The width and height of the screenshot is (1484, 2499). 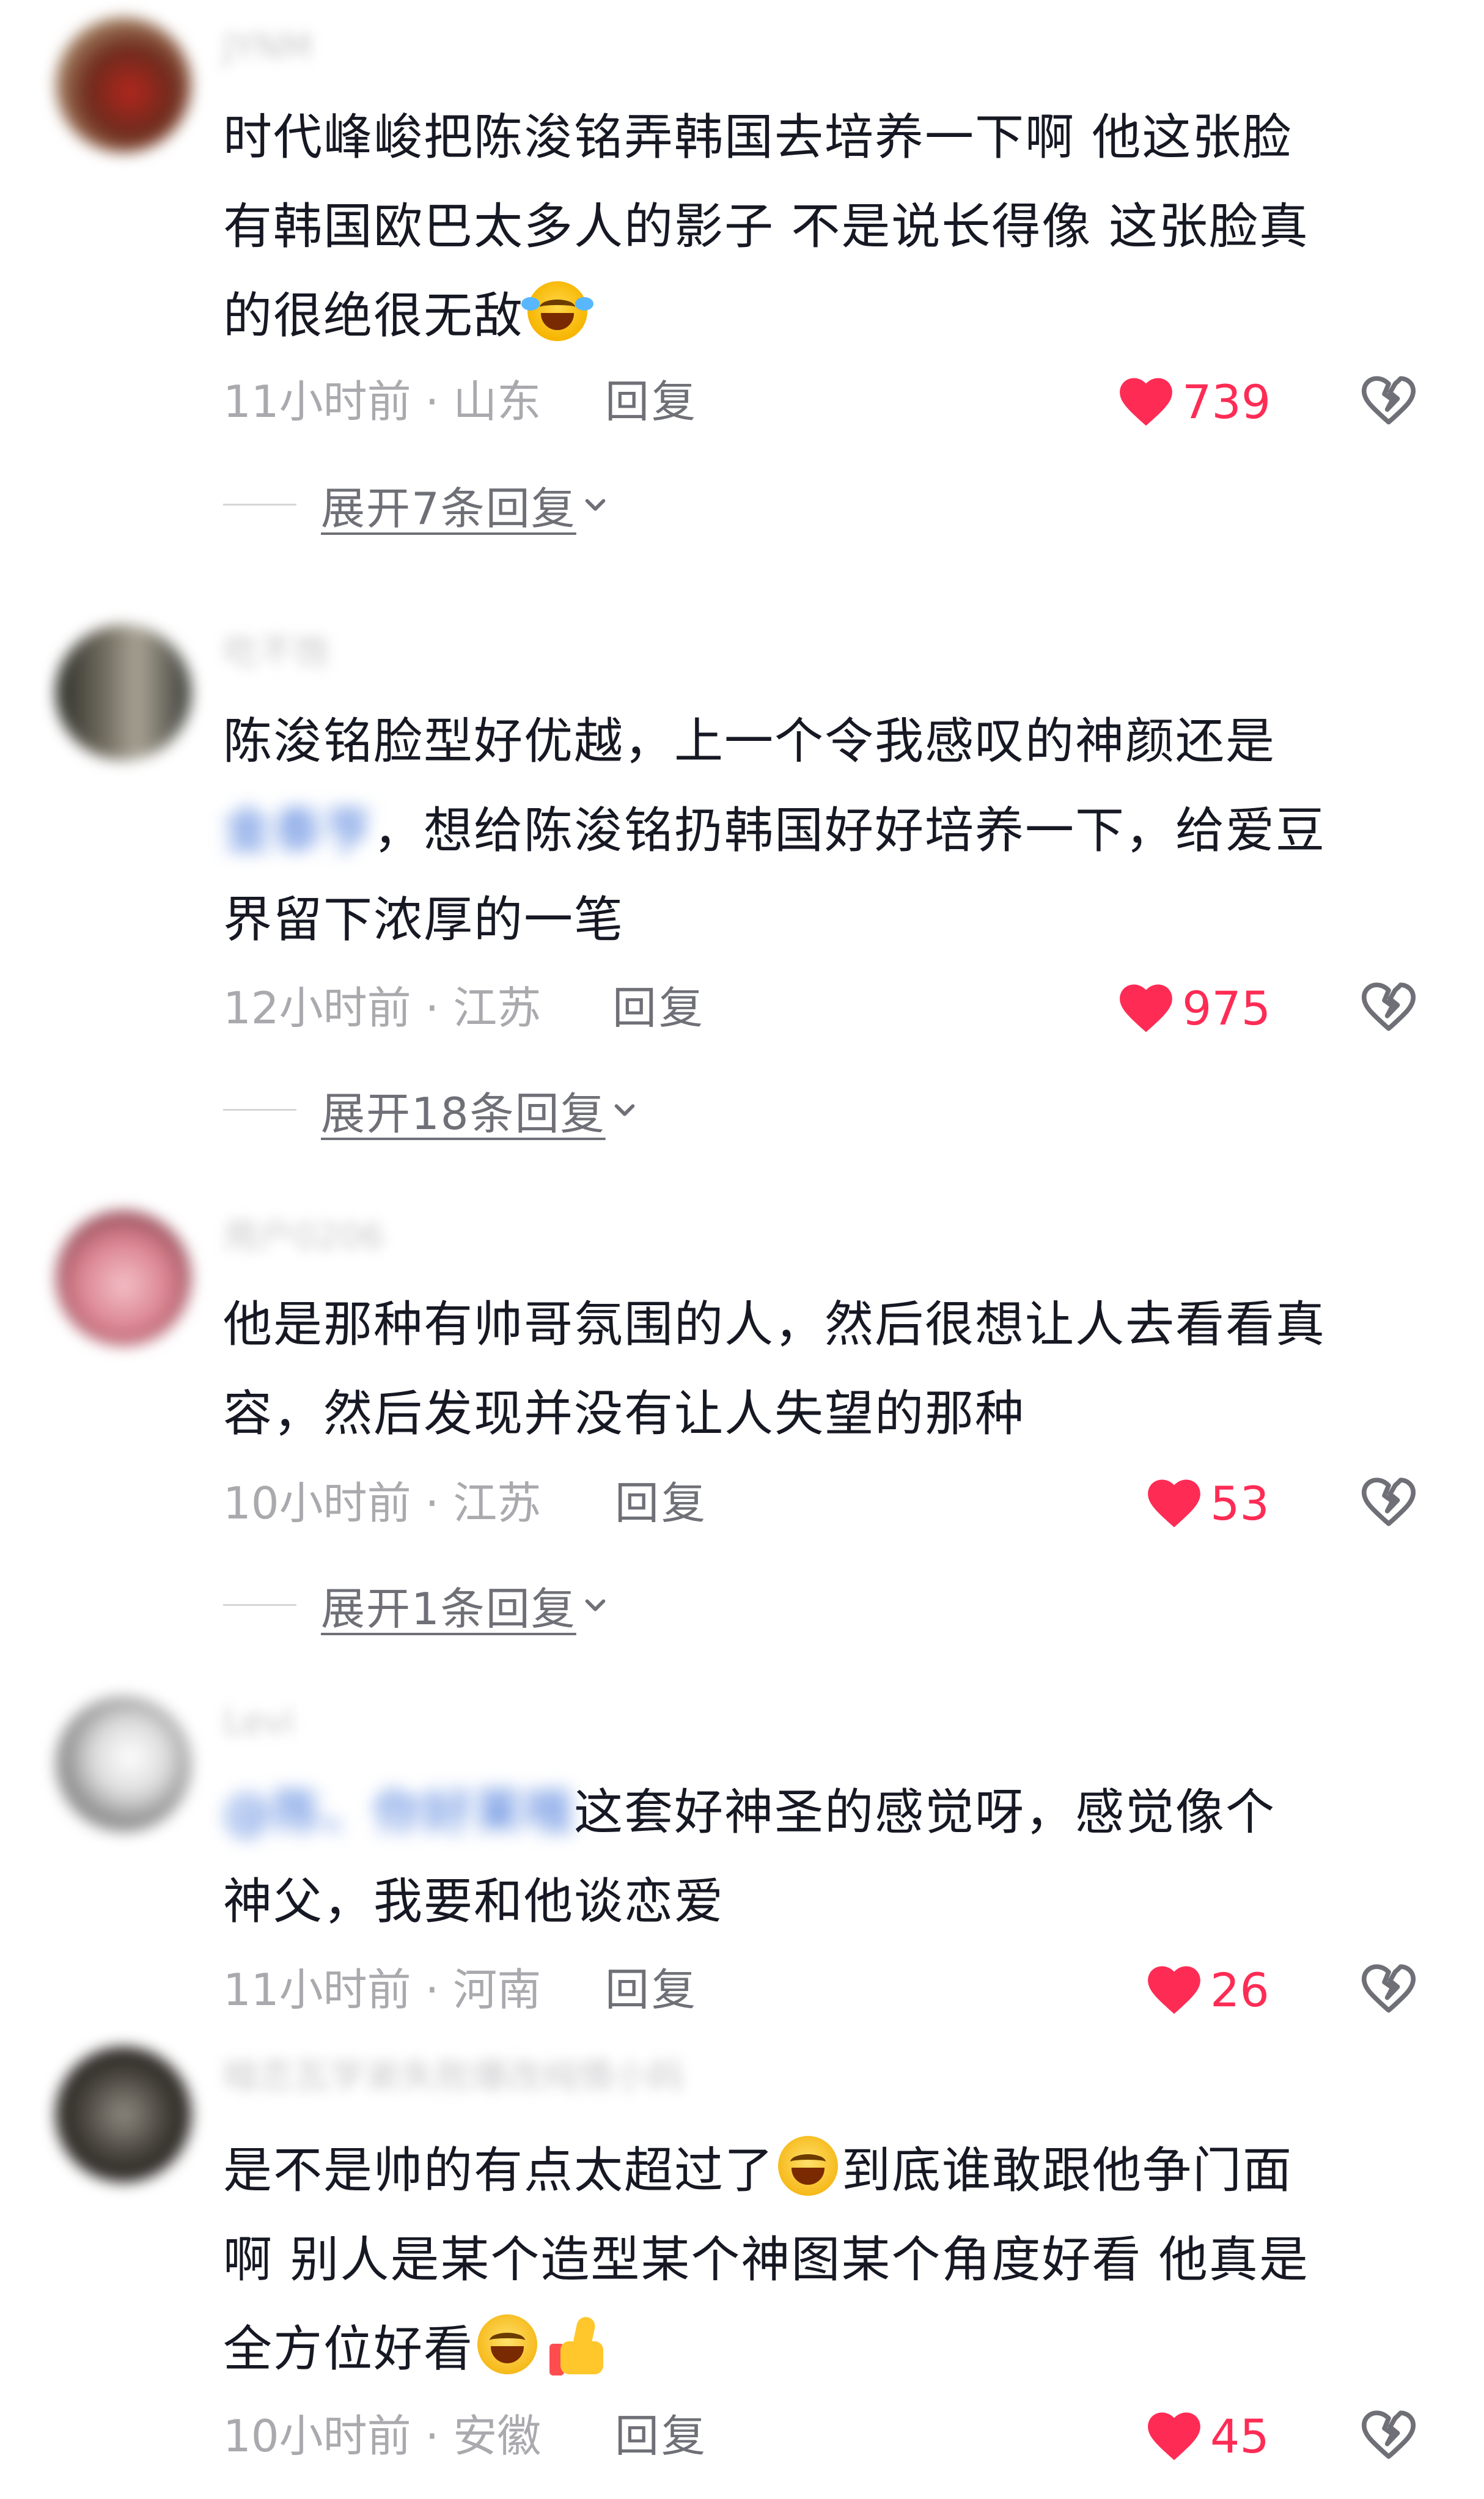 I want to click on comment-line: 全方位好看, so click(x=822, y=2349).